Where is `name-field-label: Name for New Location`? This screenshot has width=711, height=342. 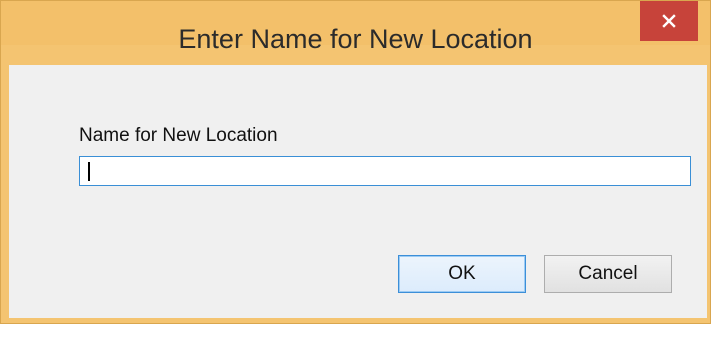
name-field-label: Name for New Location is located at coordinates (178, 135).